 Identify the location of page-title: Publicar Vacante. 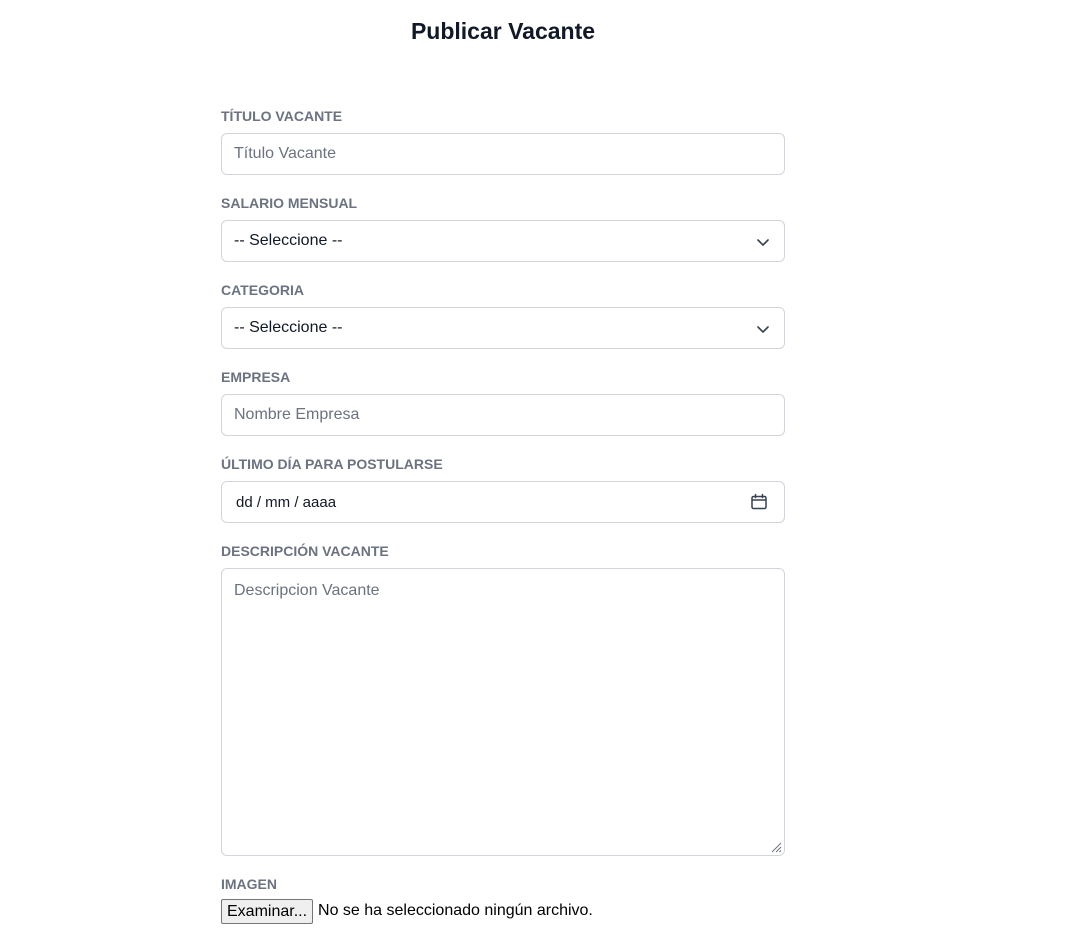
(503, 31).